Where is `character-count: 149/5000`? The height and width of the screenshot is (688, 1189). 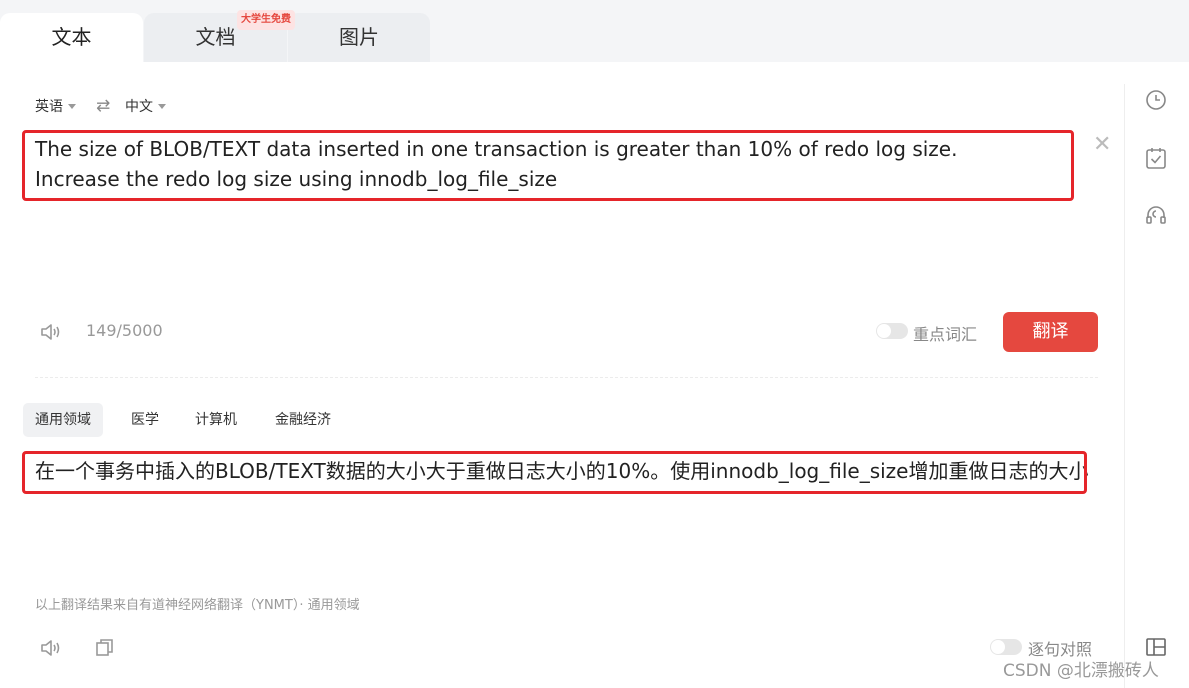 character-count: 149/5000 is located at coordinates (124, 330).